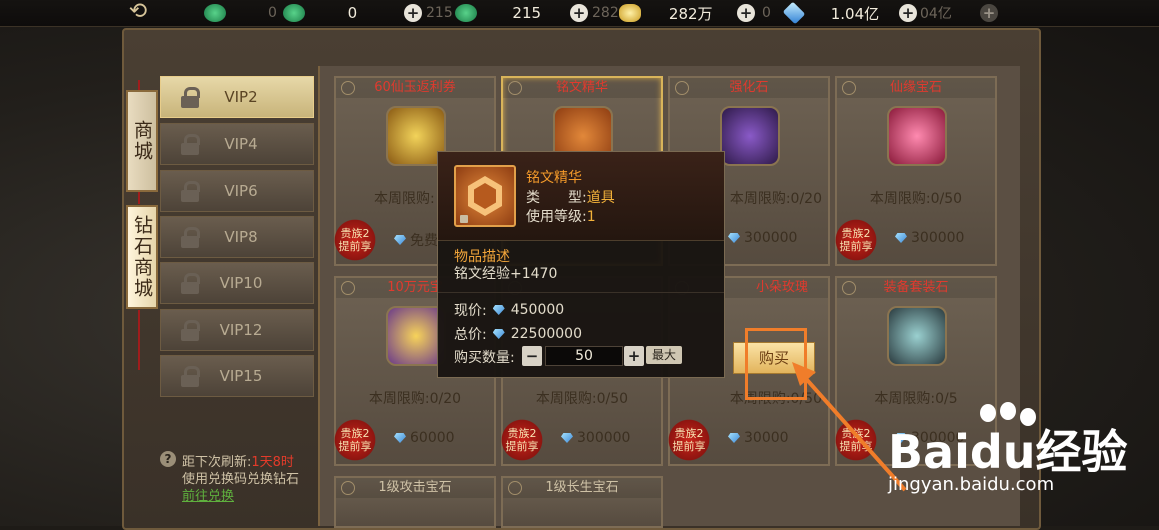 This screenshot has width=1159, height=530. I want to click on baidu-watermark: Baidu经验 jingyan.baidu.com, so click(1018, 461).